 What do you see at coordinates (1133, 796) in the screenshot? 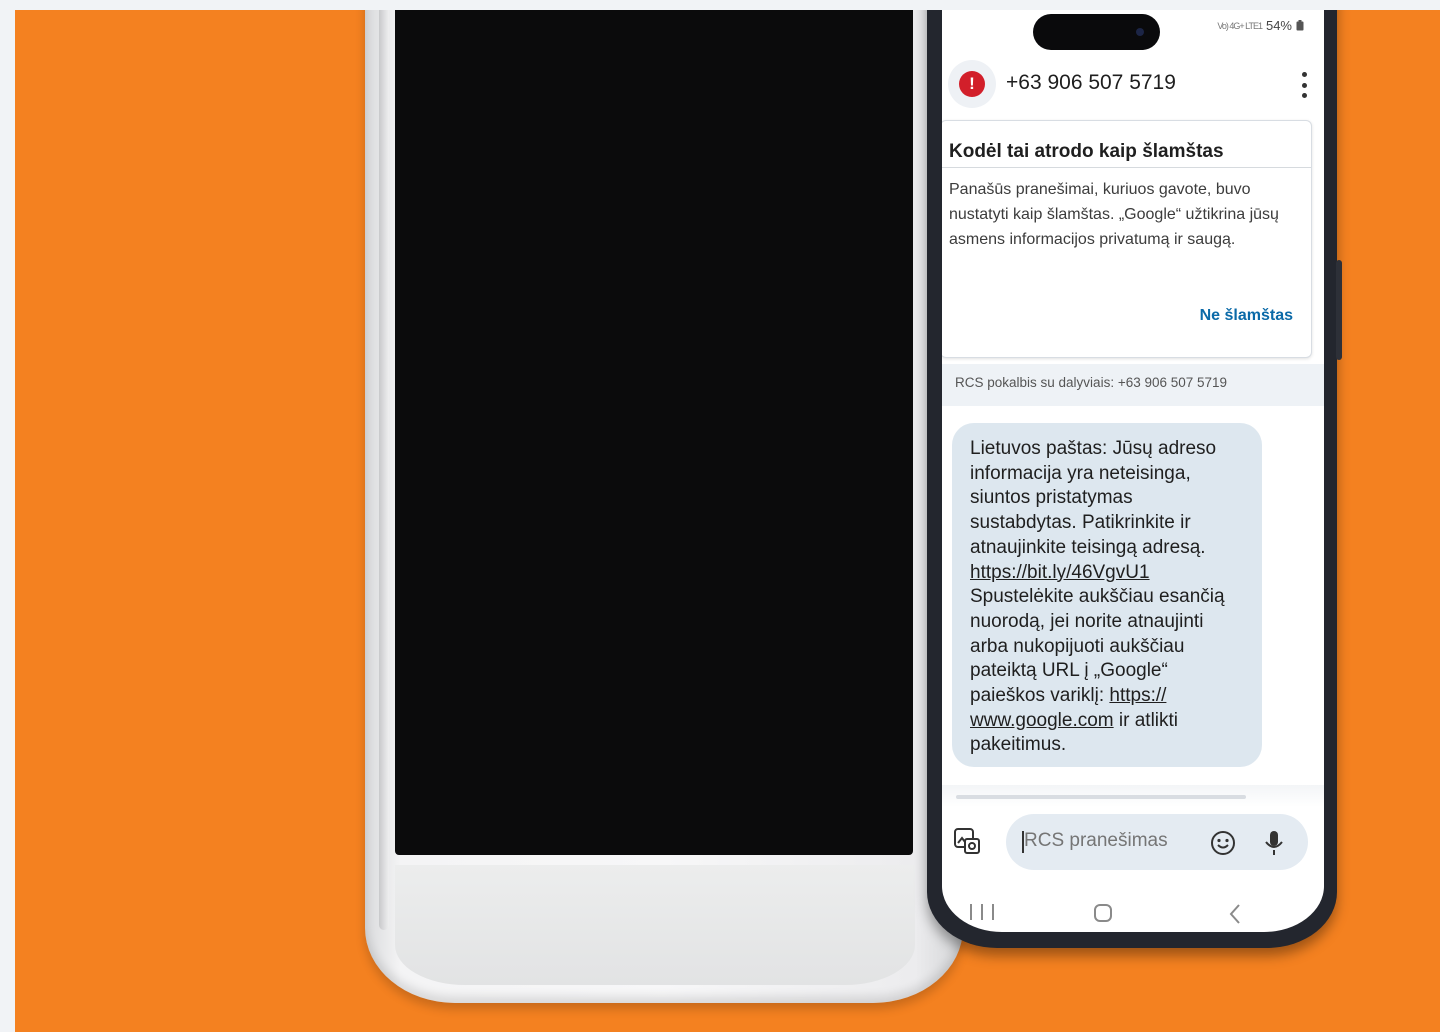
I see `faded-timestamp-row` at bounding box center [1133, 796].